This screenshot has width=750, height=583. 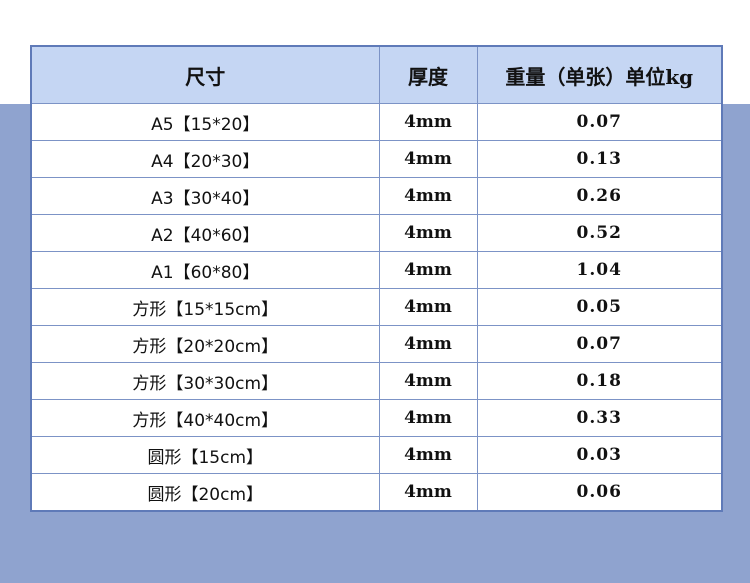 What do you see at coordinates (599, 233) in the screenshot?
I see `cell-weight: 0.52` at bounding box center [599, 233].